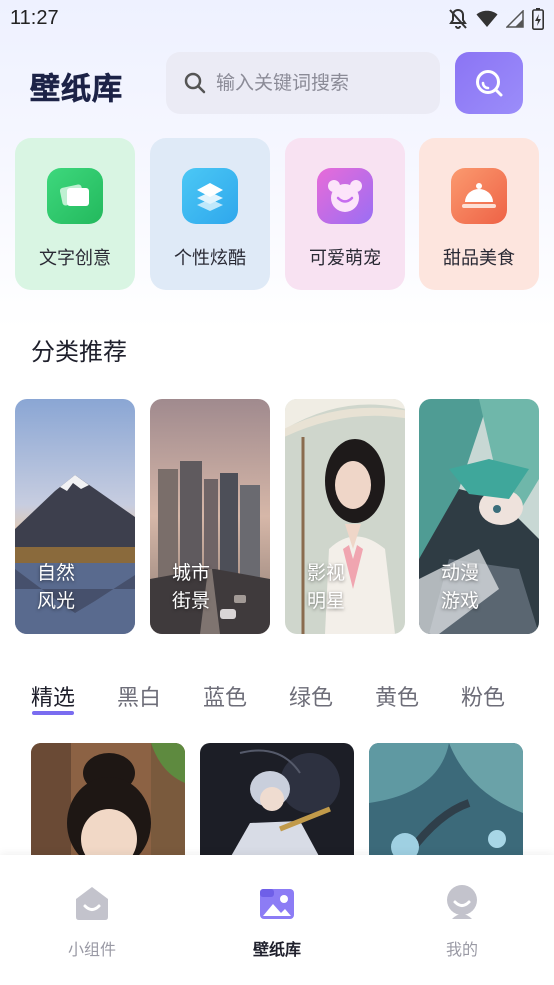 This screenshot has width=554, height=985. I want to click on section-title: 分类推荐, so click(79, 352).